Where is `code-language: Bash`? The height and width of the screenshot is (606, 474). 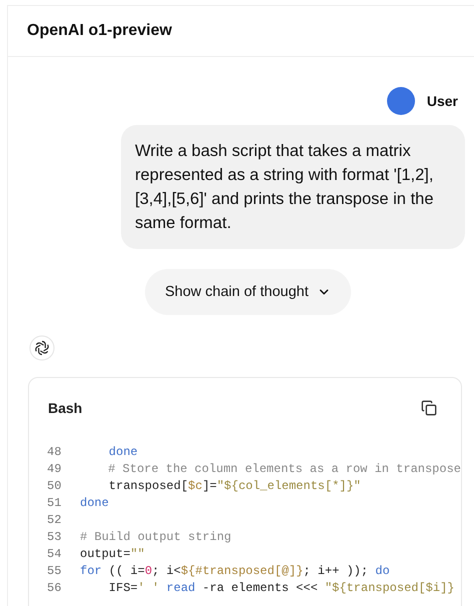
code-language: Bash is located at coordinates (65, 408).